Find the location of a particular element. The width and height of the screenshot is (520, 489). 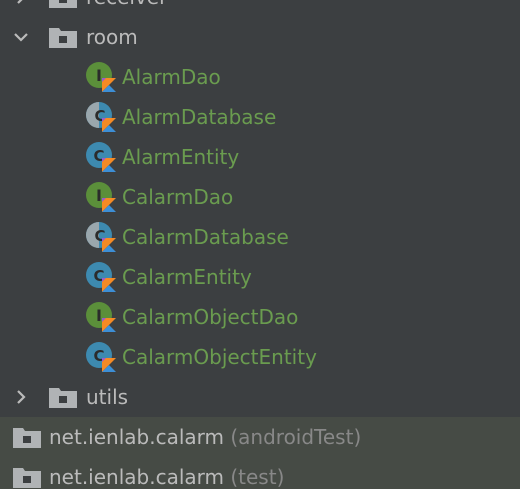

source-set-qualifier: (test) is located at coordinates (257, 477).